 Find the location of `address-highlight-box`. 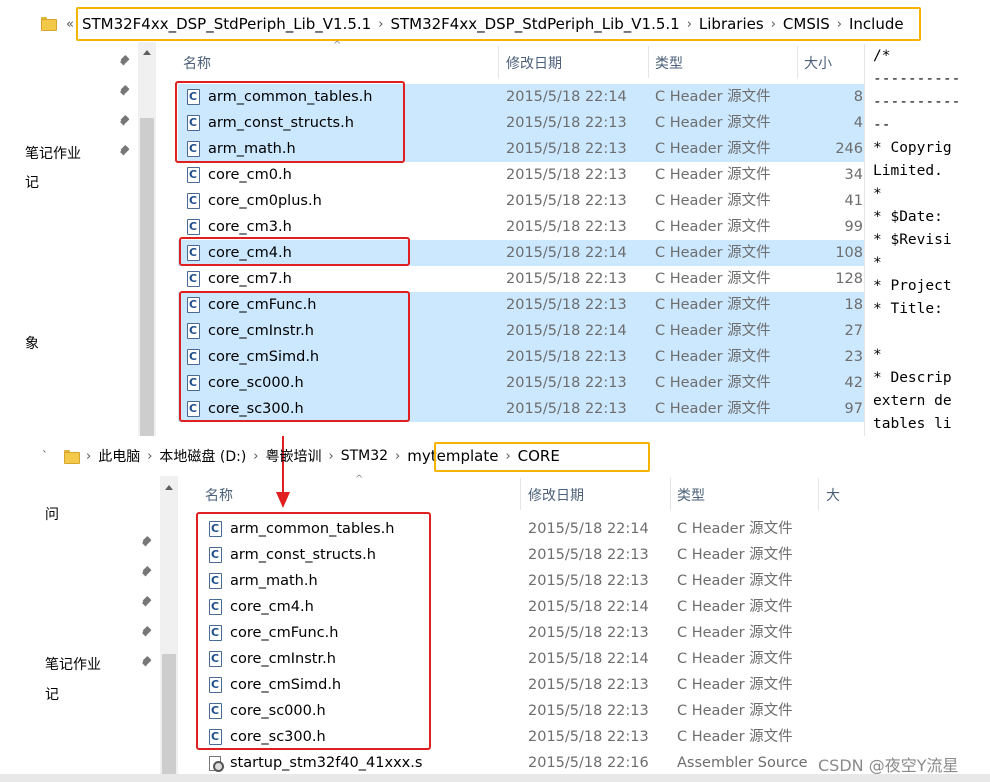

address-highlight-box is located at coordinates (498, 24).